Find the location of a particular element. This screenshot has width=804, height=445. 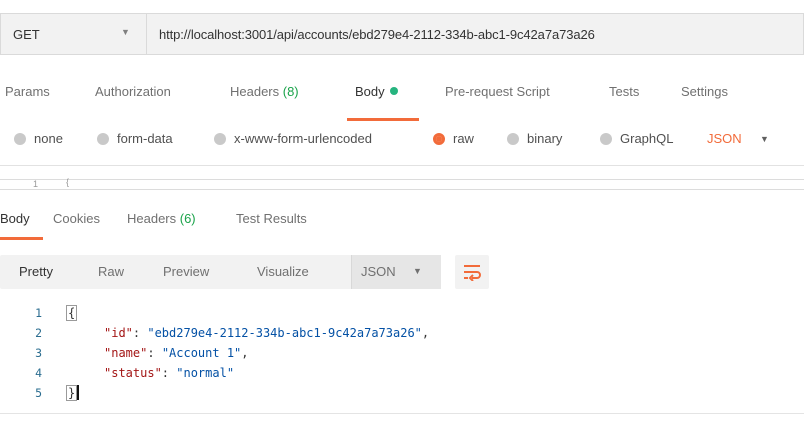

tab-response-headers: Headers (6) is located at coordinates (161, 218).